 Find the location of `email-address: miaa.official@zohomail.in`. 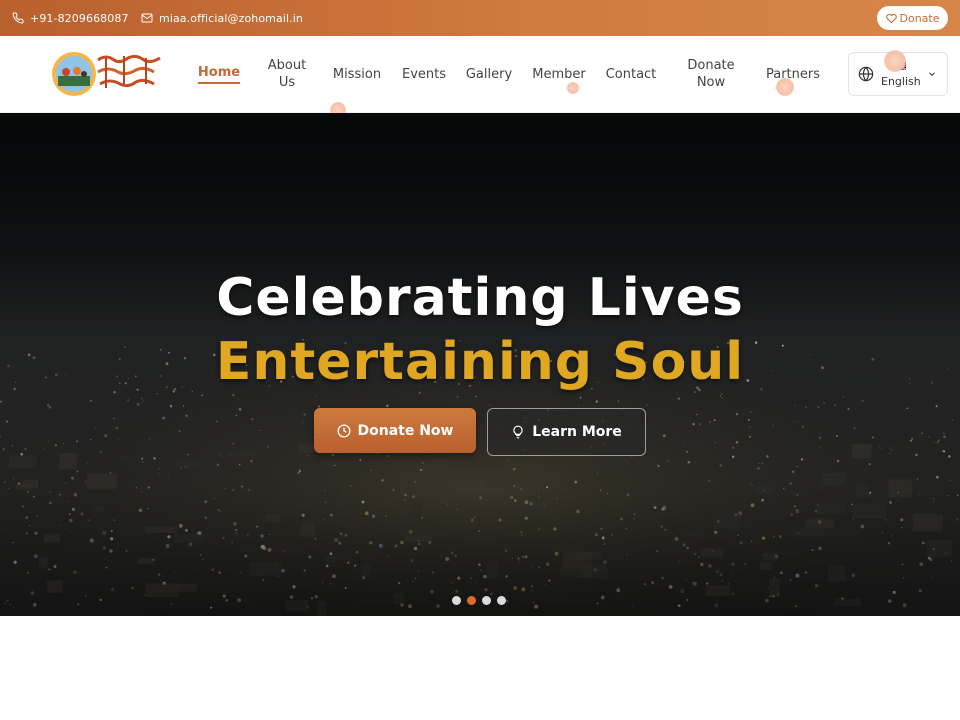

email-address: miaa.official@zohomail.in is located at coordinates (231, 18).